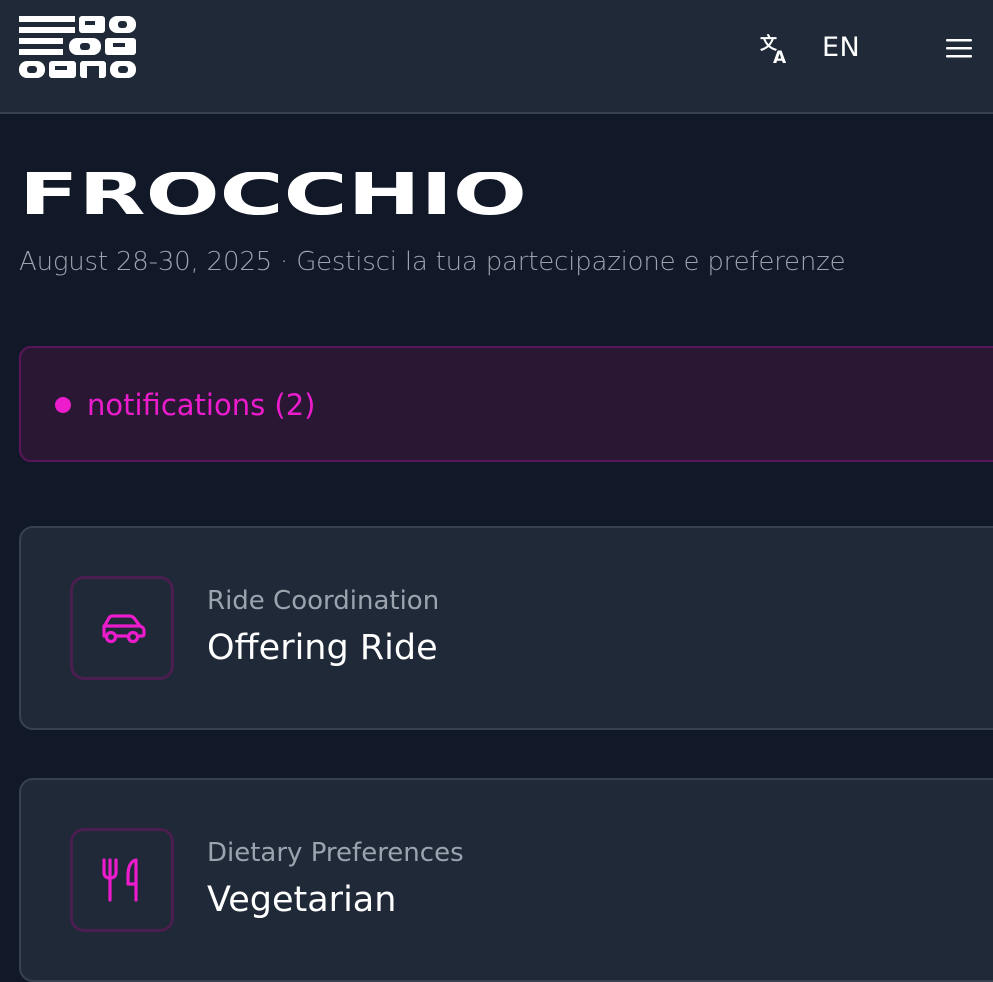  What do you see at coordinates (322, 648) in the screenshot?
I see `card-value: Offering Ride` at bounding box center [322, 648].